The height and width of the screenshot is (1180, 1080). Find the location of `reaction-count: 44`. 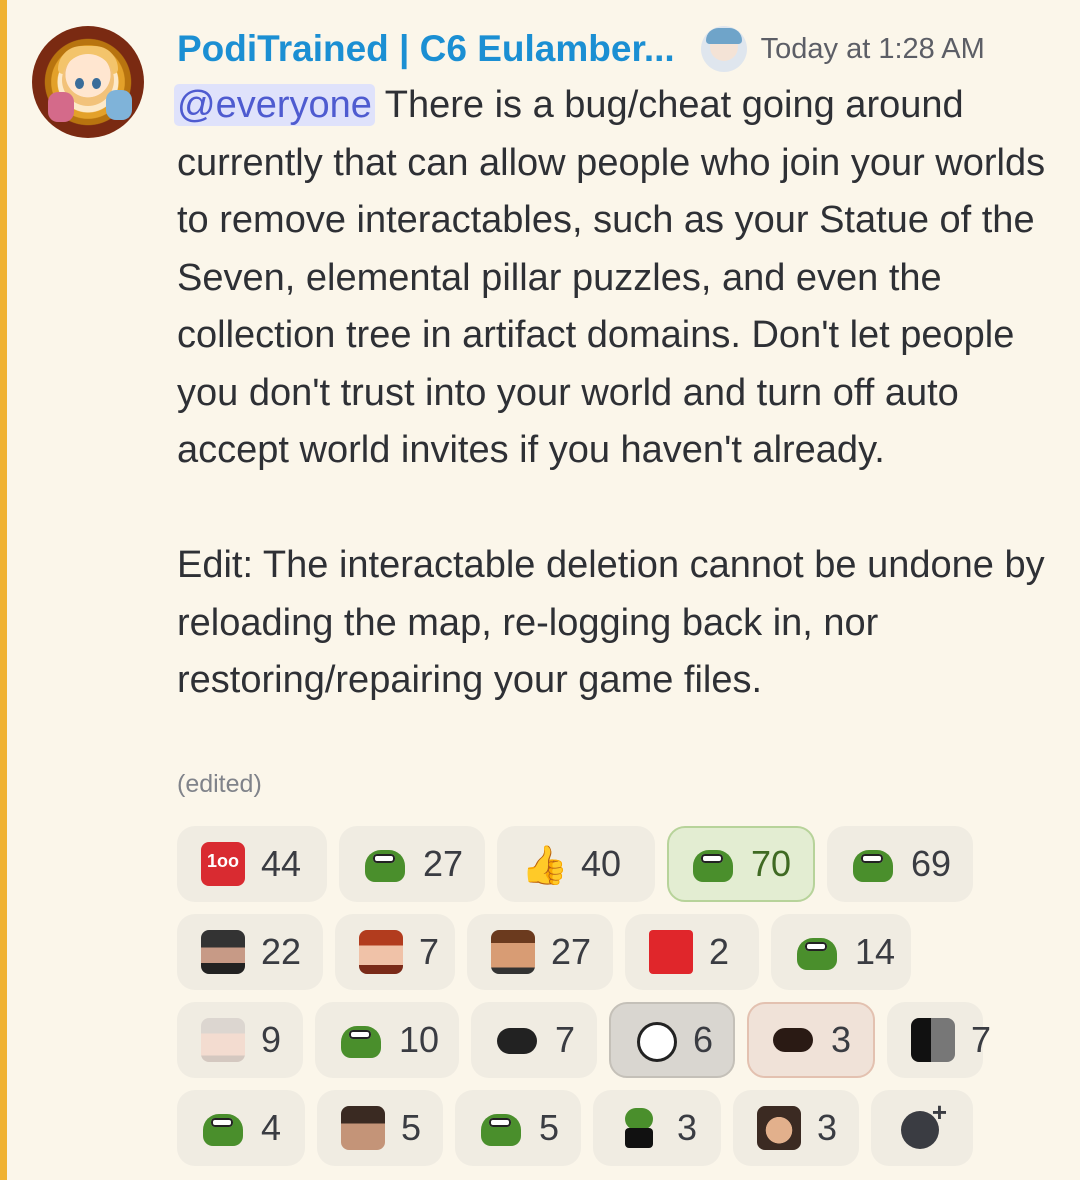

reaction-count: 44 is located at coordinates (281, 863).